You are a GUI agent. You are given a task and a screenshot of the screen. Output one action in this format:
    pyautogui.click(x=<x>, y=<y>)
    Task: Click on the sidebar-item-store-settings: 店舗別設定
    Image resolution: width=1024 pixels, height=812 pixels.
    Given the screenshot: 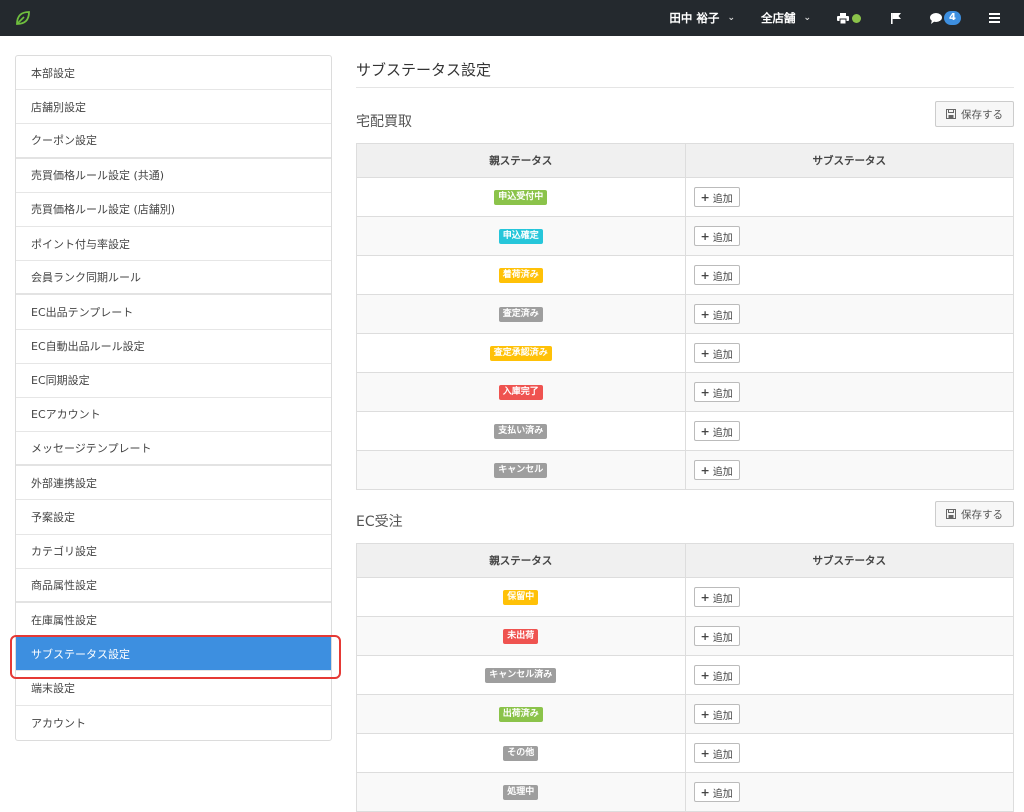 What is the action you would take?
    pyautogui.click(x=173, y=107)
    